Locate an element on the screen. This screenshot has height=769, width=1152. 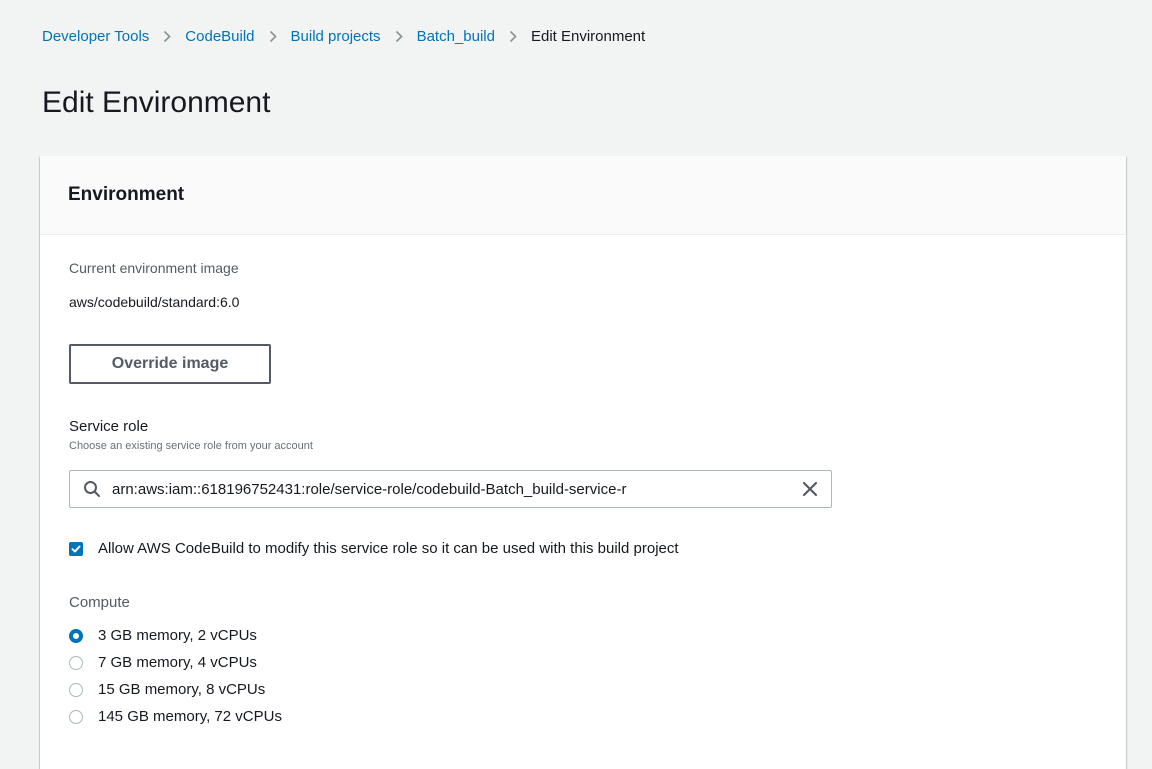
breadcrumb-current: Edit Environment is located at coordinates (588, 36).